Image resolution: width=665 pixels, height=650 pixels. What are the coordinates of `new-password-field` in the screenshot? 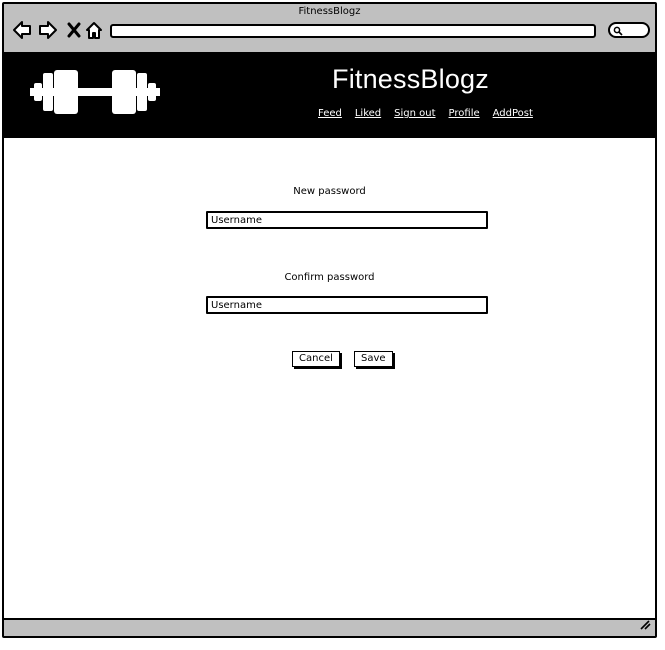 It's located at (347, 220).